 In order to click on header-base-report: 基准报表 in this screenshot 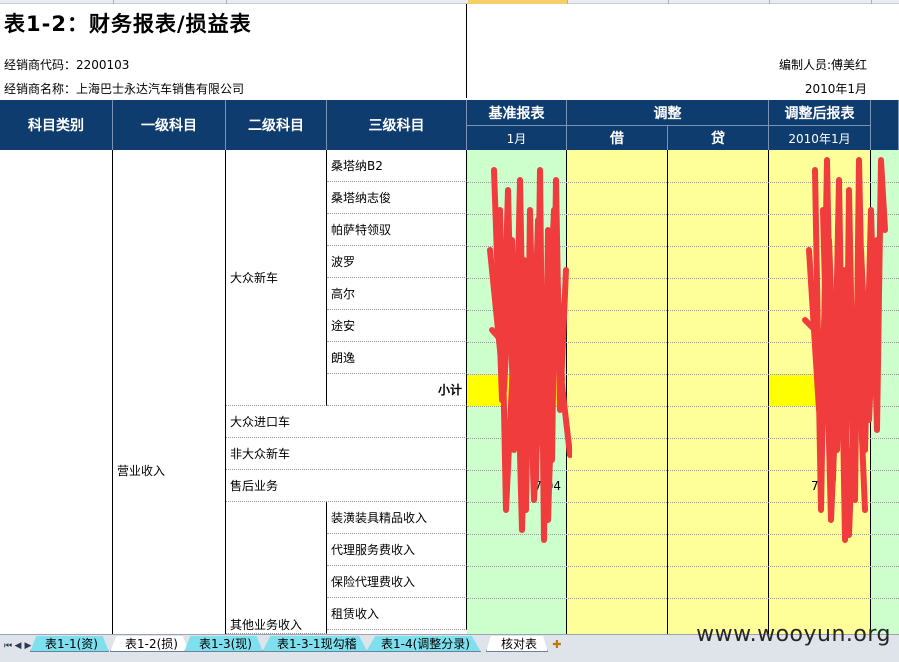, I will do `click(517, 112)`.